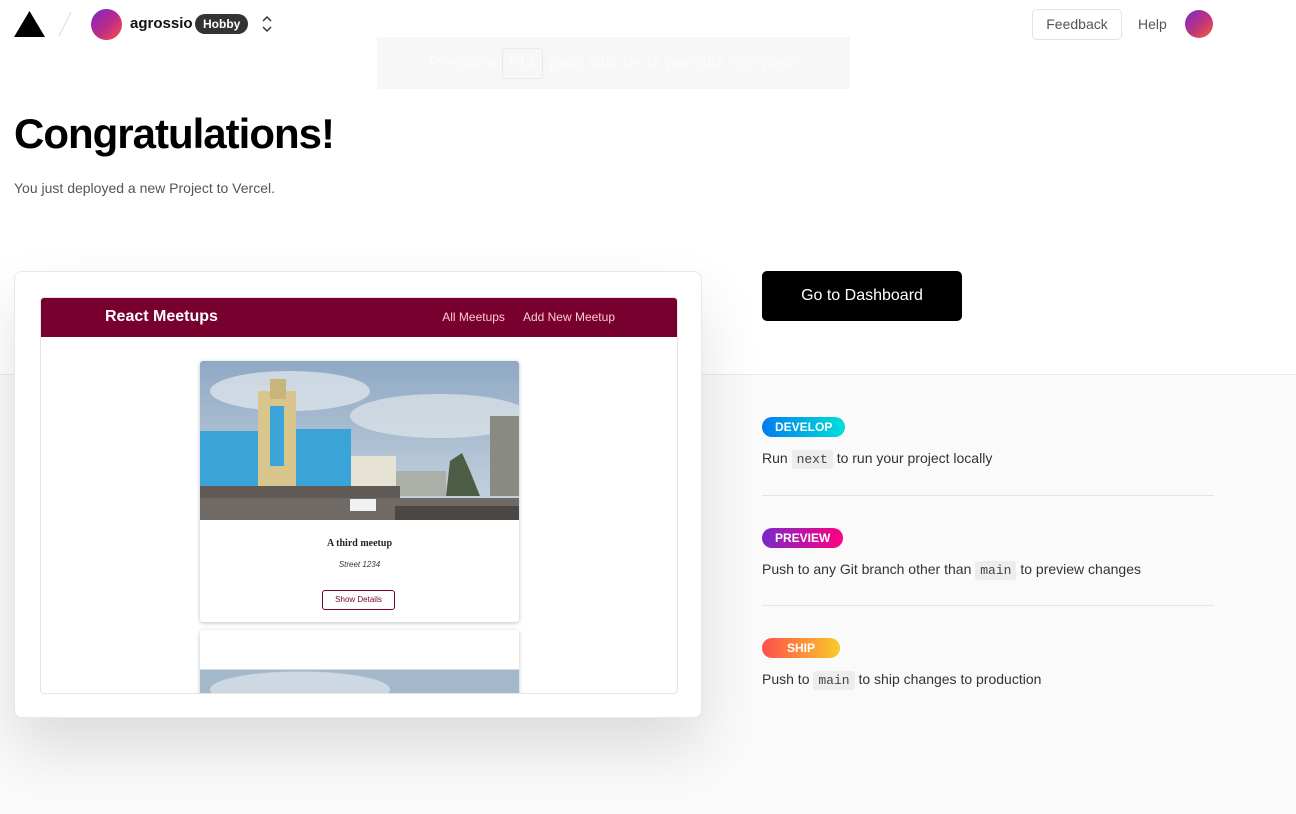  Describe the element at coordinates (222, 24) in the screenshot. I see `plan-badge: Hobby` at that location.